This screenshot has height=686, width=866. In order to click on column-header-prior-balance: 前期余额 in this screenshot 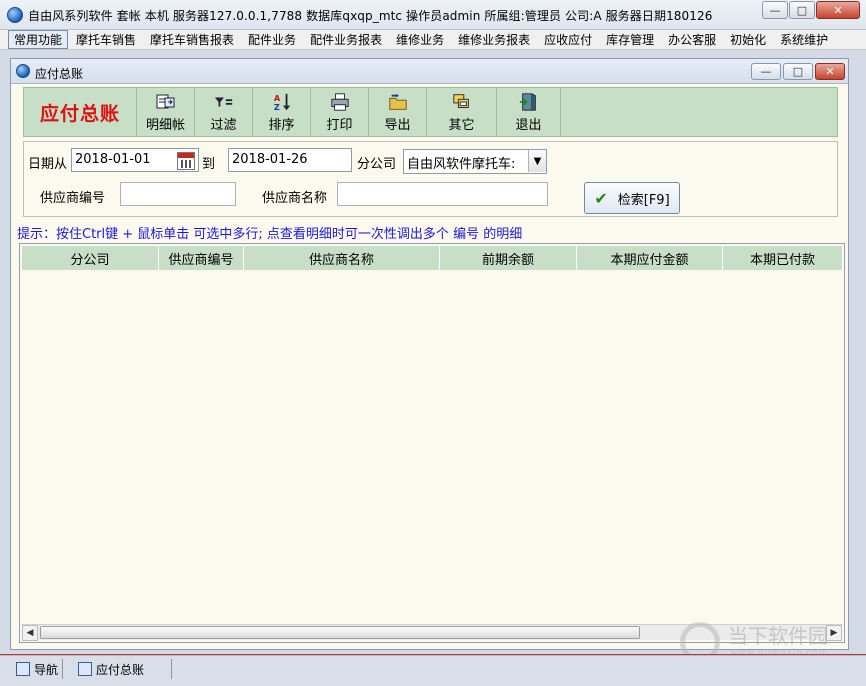, I will do `click(508, 258)`.